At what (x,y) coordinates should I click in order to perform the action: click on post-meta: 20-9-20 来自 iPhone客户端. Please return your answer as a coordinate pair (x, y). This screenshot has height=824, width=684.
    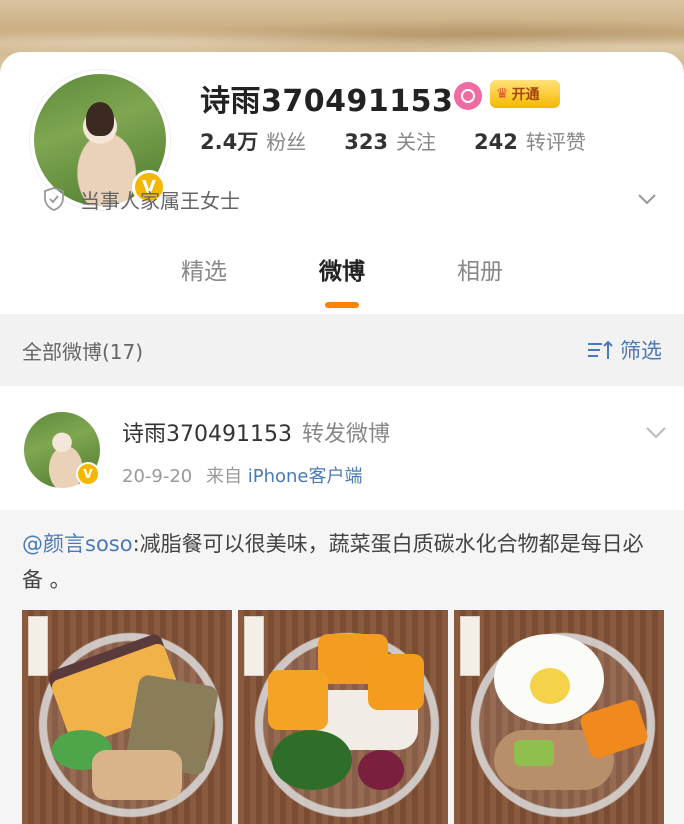
    Looking at the image, I should click on (242, 475).